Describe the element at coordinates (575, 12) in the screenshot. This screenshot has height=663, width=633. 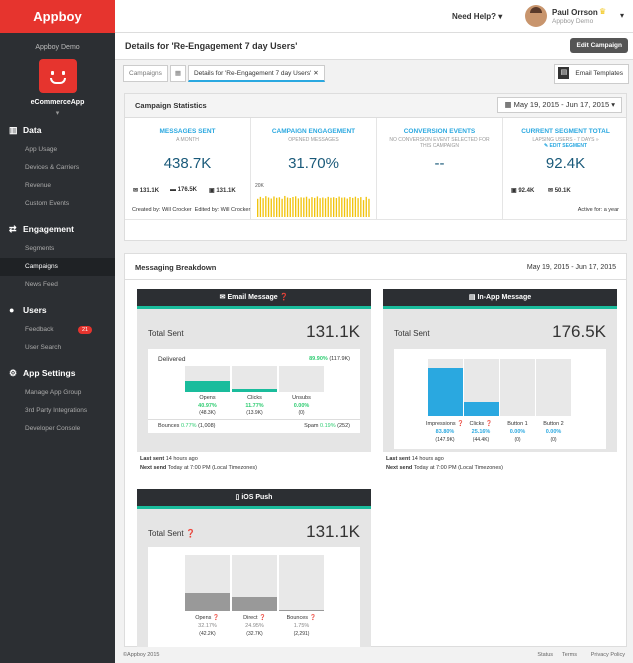
I see `user-name: Paul Orrson` at that location.